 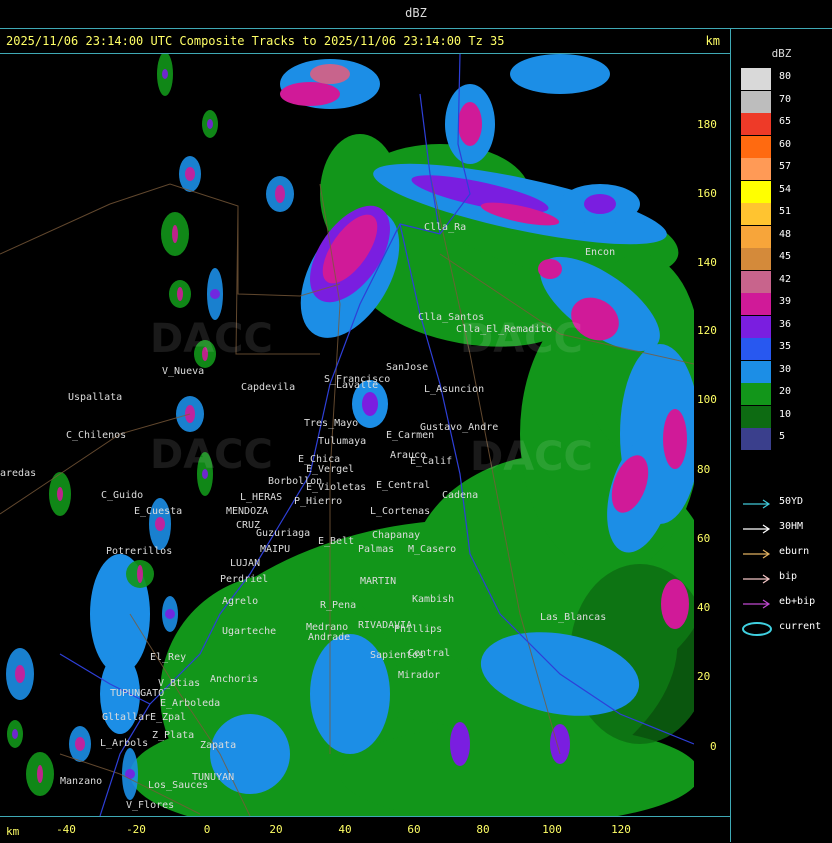 What do you see at coordinates (766, 101) in the screenshot?
I see `scale-swatch: 70` at bounding box center [766, 101].